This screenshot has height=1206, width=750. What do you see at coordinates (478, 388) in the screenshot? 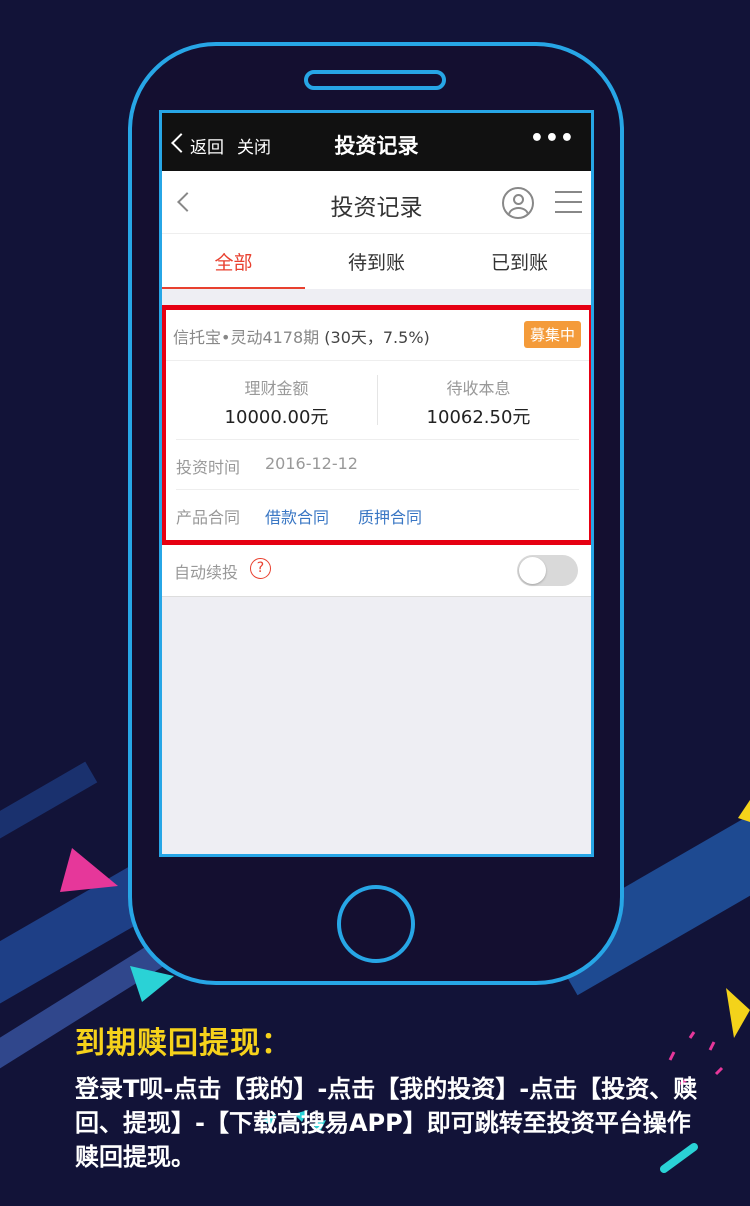
I see `pending-amount-label: 待收本息` at bounding box center [478, 388].